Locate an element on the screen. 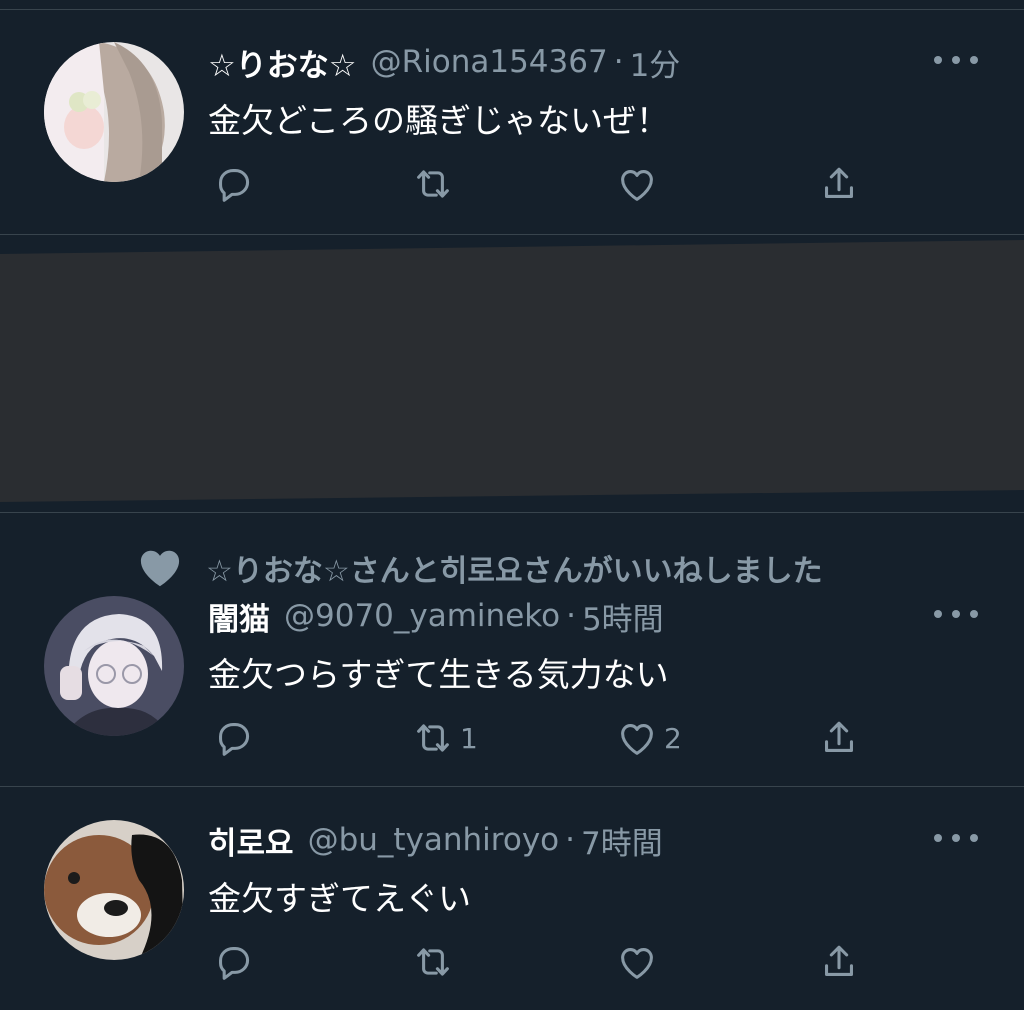  tweet-text: 金欠すぎてえぐい is located at coordinates (340, 898).